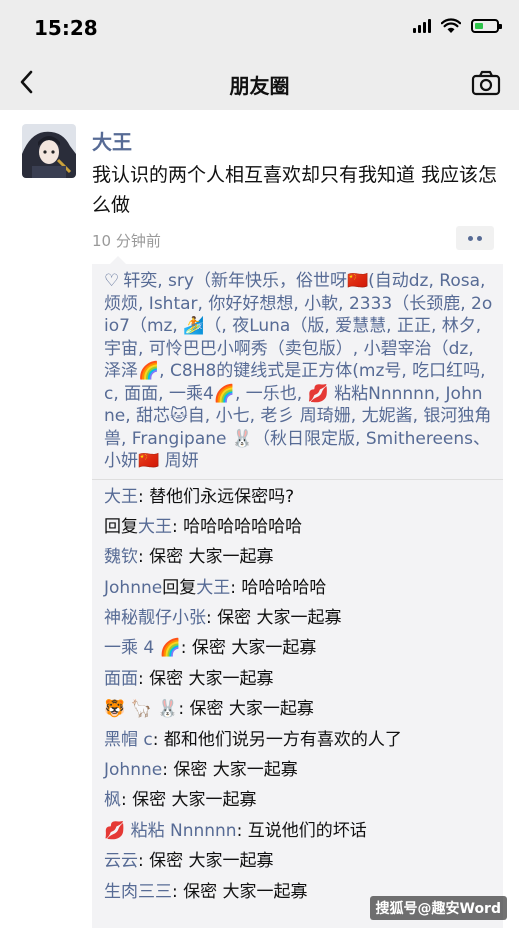 The width and height of the screenshot is (519, 928). What do you see at coordinates (128, 740) in the screenshot?
I see `comment-author: 黑帽 c` at bounding box center [128, 740].